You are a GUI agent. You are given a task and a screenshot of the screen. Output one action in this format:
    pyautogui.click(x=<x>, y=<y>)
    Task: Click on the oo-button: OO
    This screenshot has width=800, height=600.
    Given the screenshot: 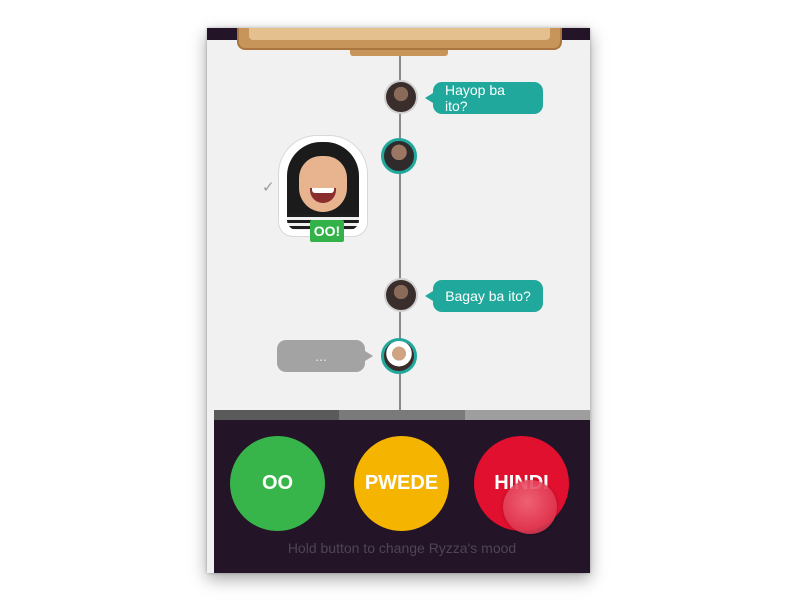 What is the action you would take?
    pyautogui.click(x=277, y=483)
    